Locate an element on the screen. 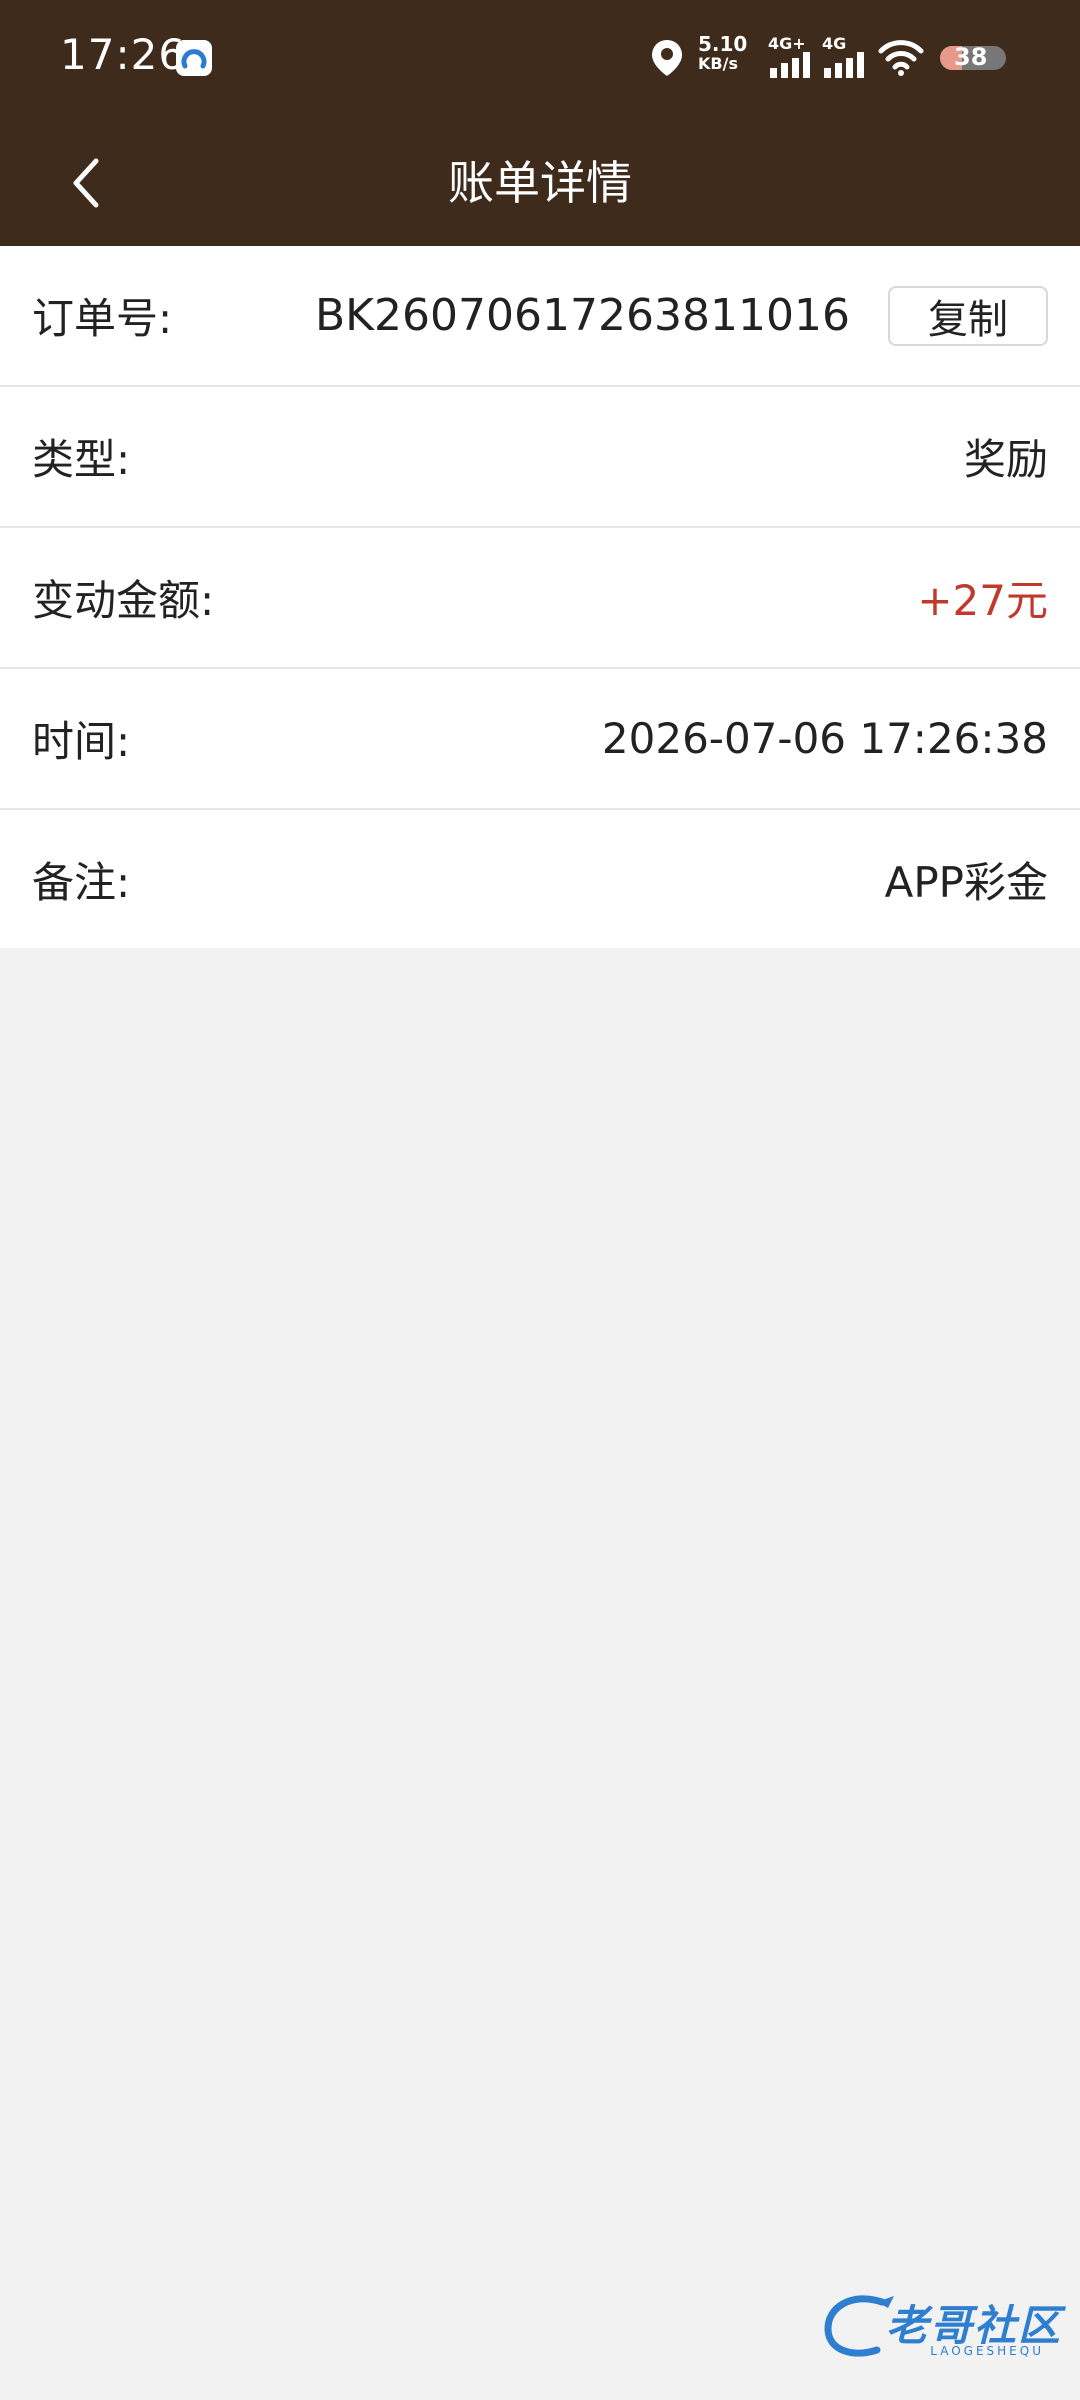 This screenshot has height=2400, width=1080. status-bar: 17:26 5.10 KB/s 4G+ 4G 38 is located at coordinates (540, 57).